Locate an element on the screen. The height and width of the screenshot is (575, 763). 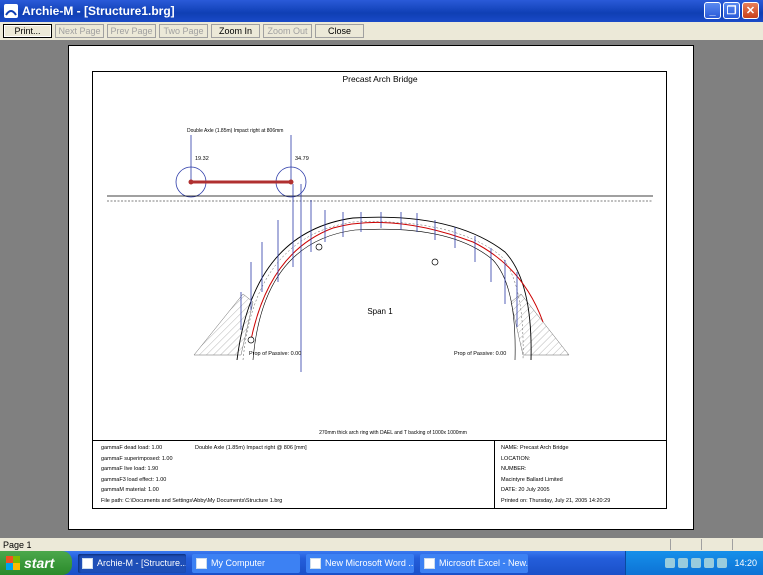
network-icon is located at coordinates (670, 563).